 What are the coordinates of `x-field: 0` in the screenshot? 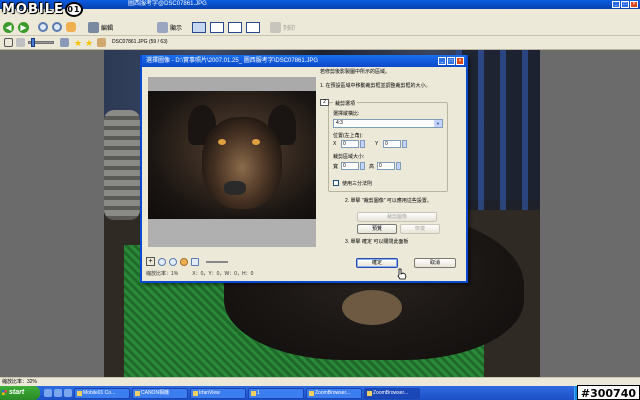 It's located at (350, 144).